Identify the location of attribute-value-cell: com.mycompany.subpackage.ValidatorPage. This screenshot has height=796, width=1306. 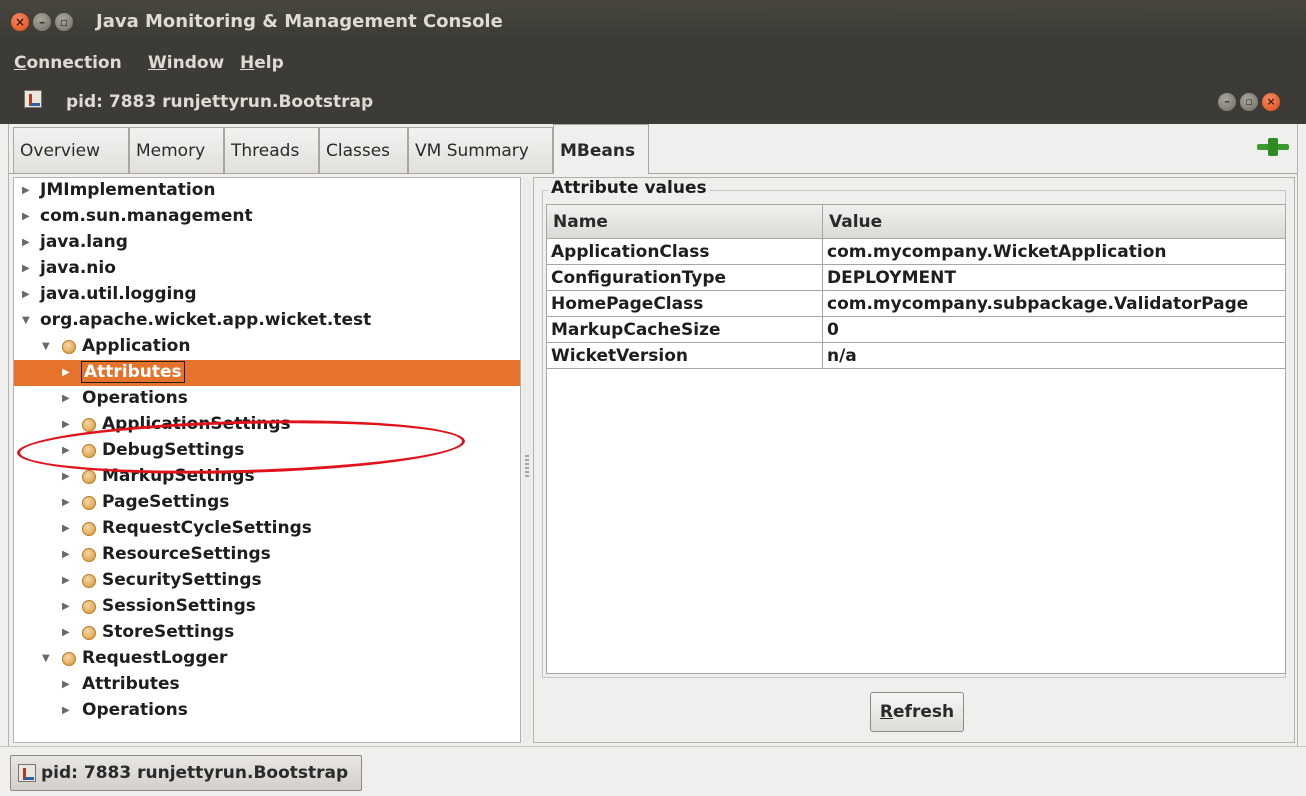
(1054, 304).